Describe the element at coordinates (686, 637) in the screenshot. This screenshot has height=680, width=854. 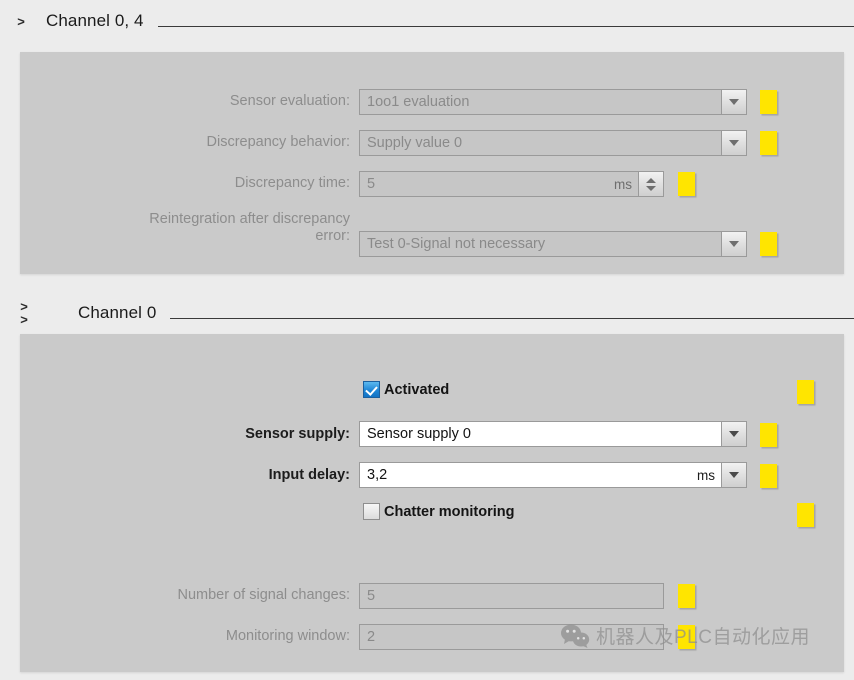
I see `marker-monitoring-window` at that location.